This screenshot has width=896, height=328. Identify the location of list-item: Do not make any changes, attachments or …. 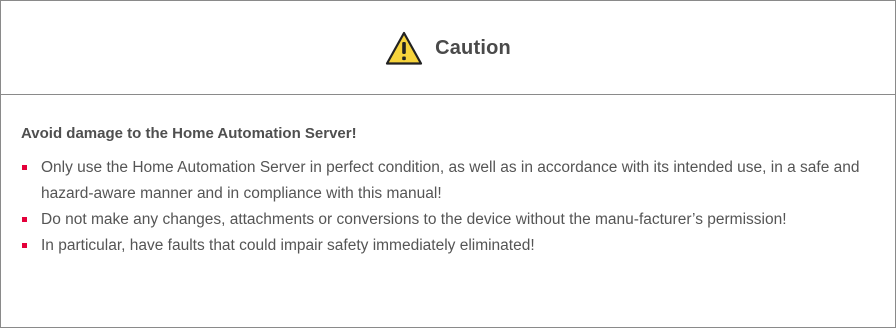
(449, 220).